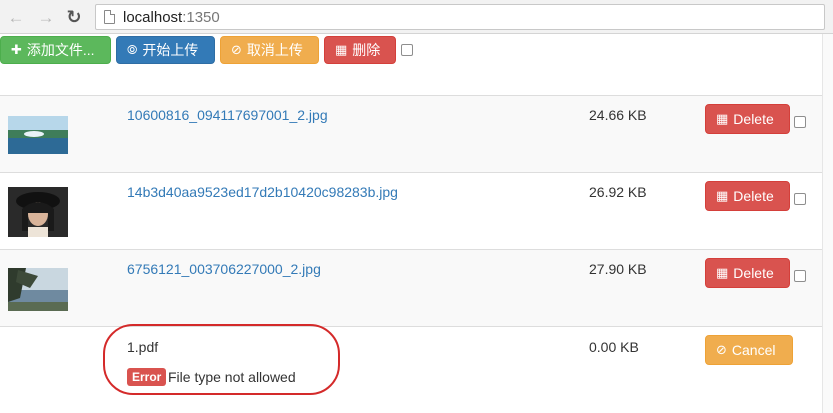 This screenshot has height=413, width=833. I want to click on start-upload-label: 开始上传, so click(170, 50).